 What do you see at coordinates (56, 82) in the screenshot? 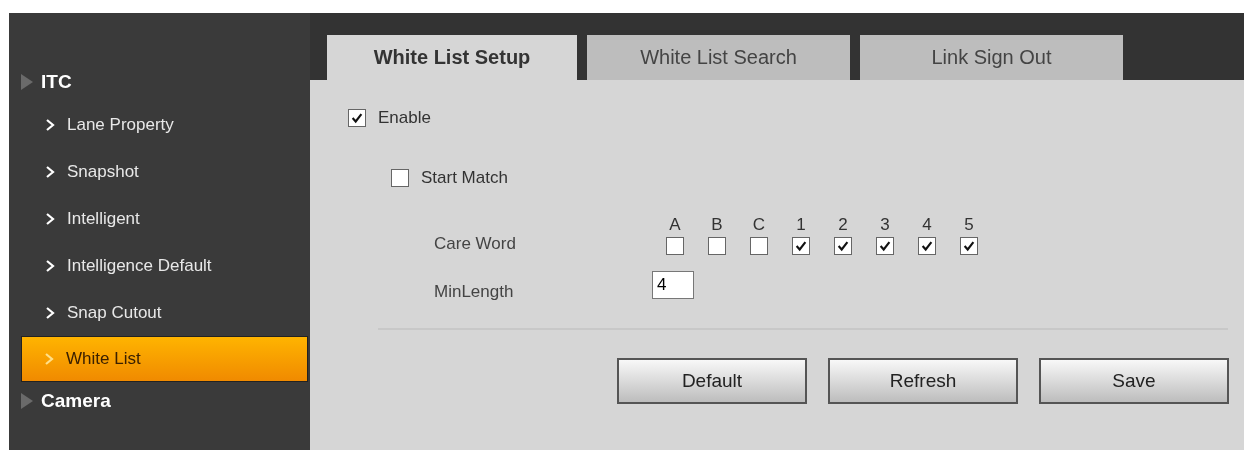
I see `menu-group: ITC` at bounding box center [56, 82].